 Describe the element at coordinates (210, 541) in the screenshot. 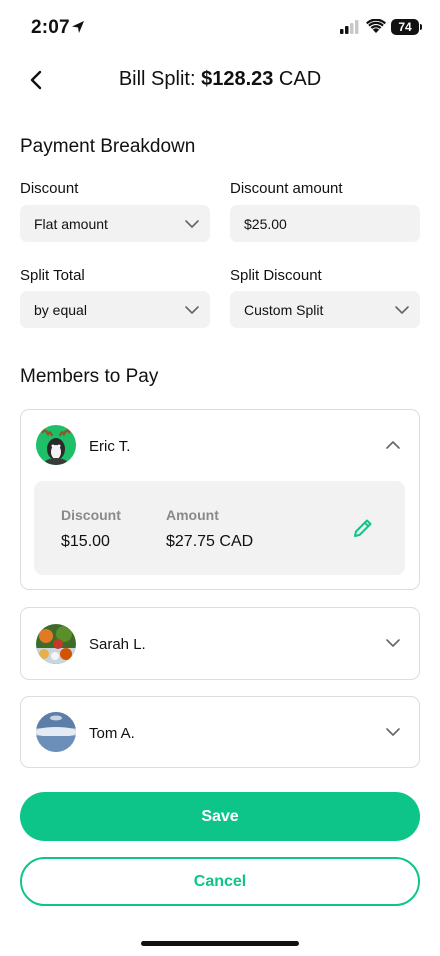

I see `member-amount-value: $27.75 CAD` at that location.